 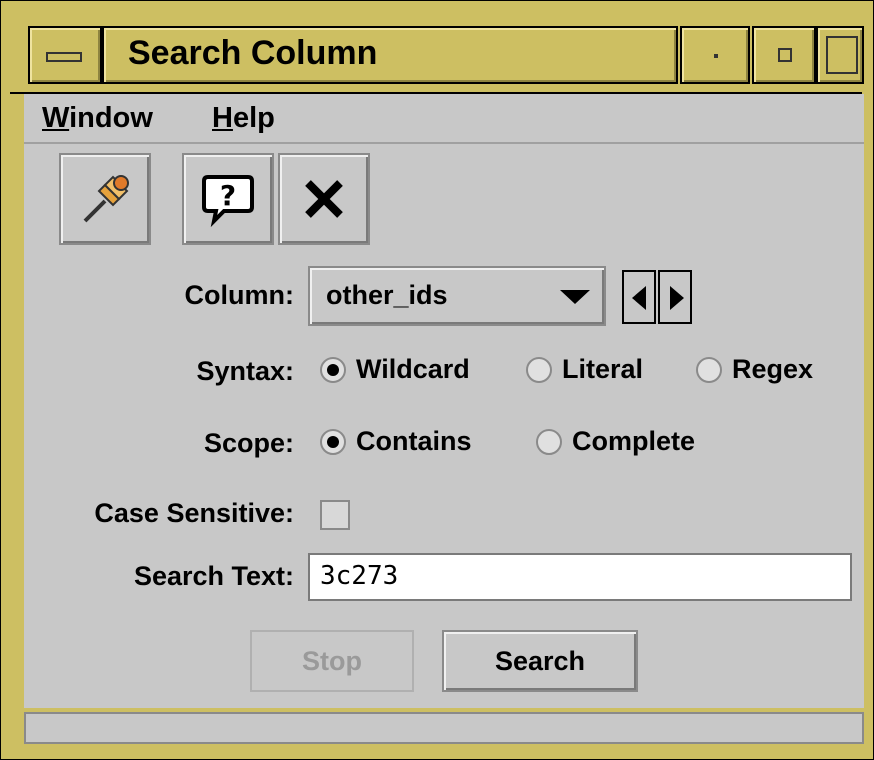 I want to click on chevron-down-icon, so click(x=575, y=297).